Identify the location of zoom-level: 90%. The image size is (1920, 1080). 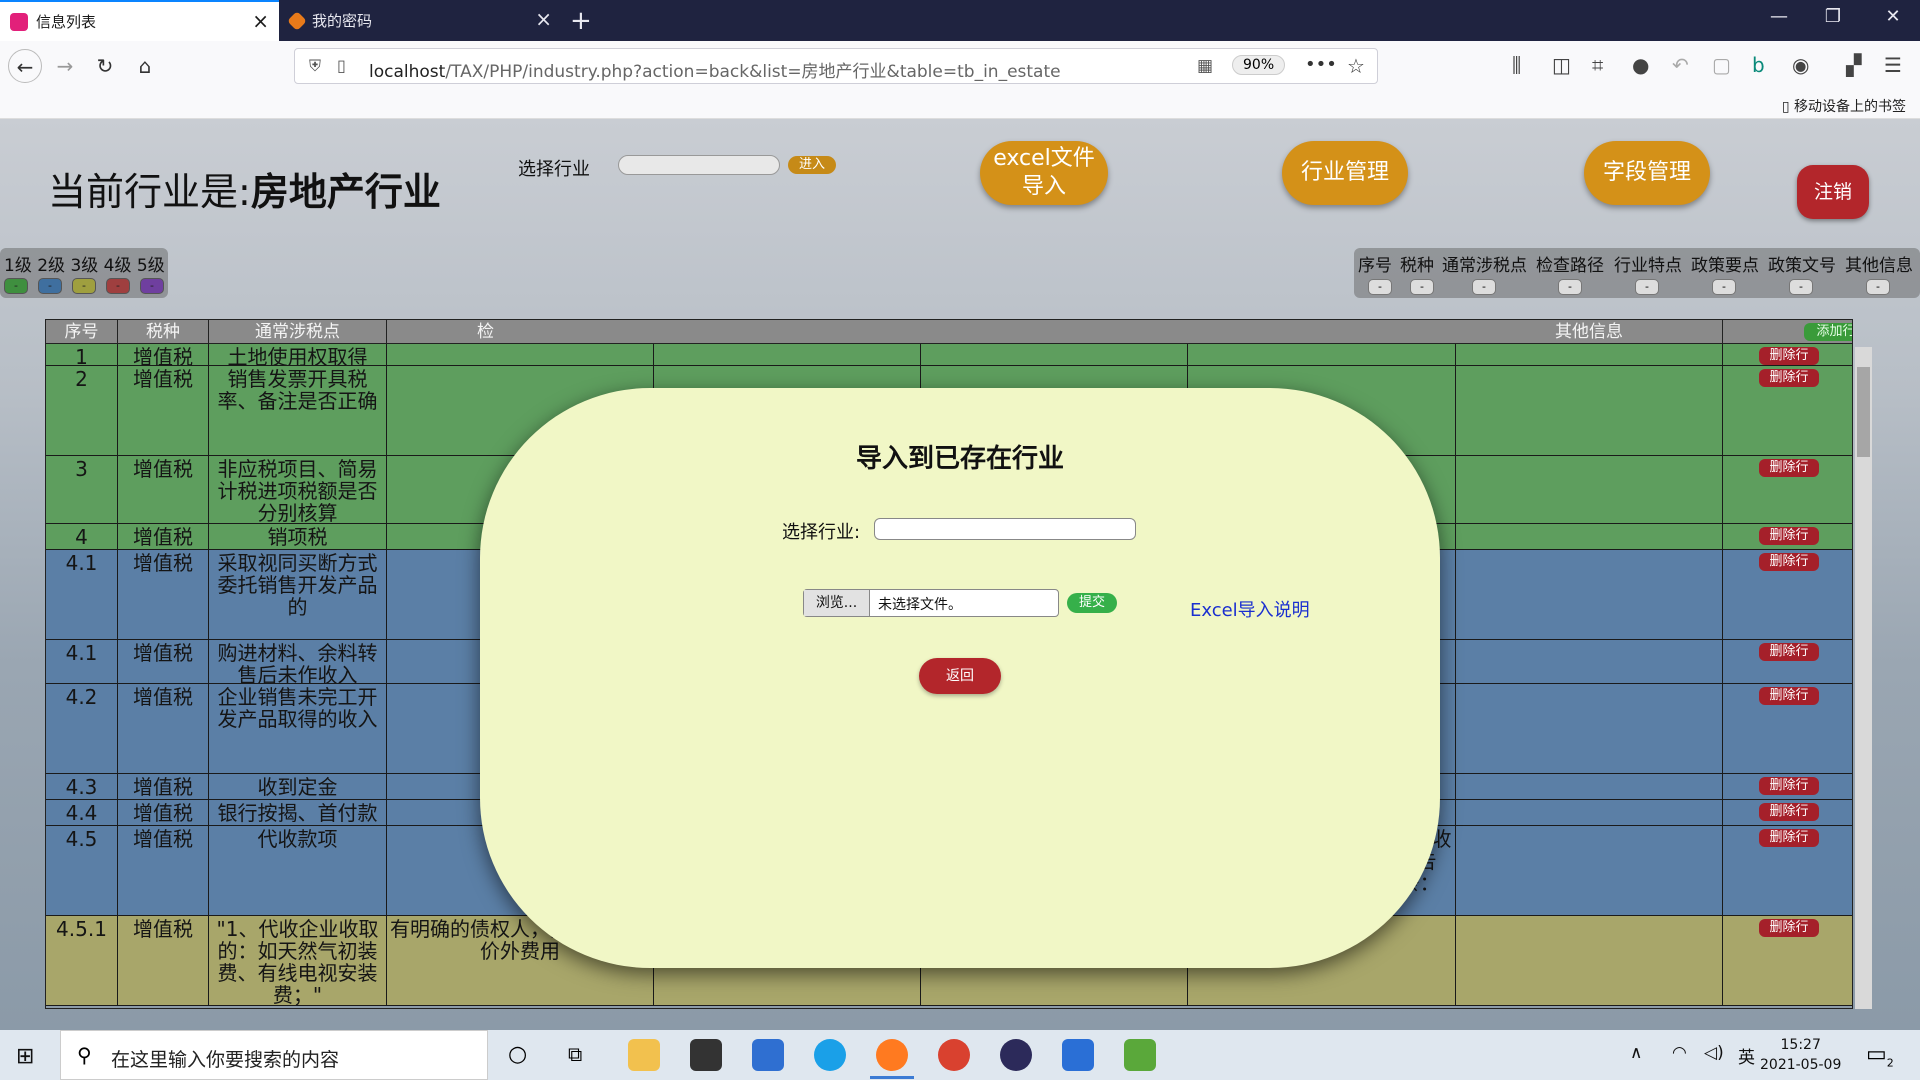
(1259, 65).